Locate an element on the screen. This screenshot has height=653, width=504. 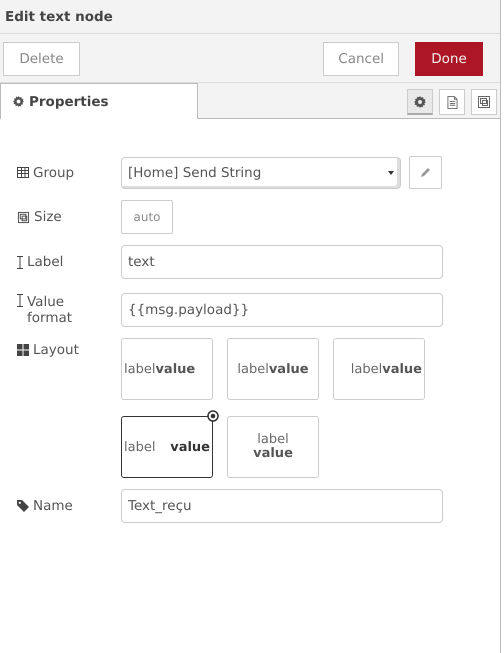
value-format-label: Value format is located at coordinates (57, 310).